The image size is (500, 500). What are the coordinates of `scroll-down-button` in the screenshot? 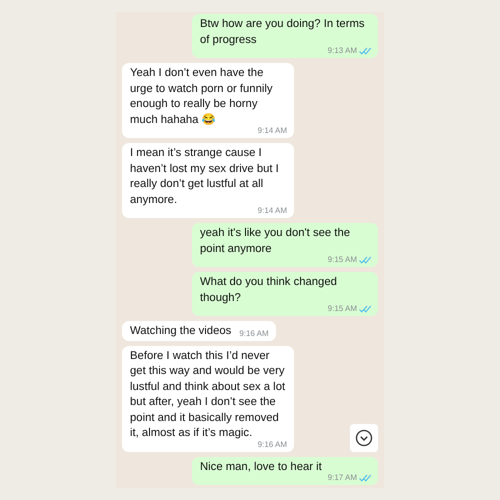 It's located at (364, 438).